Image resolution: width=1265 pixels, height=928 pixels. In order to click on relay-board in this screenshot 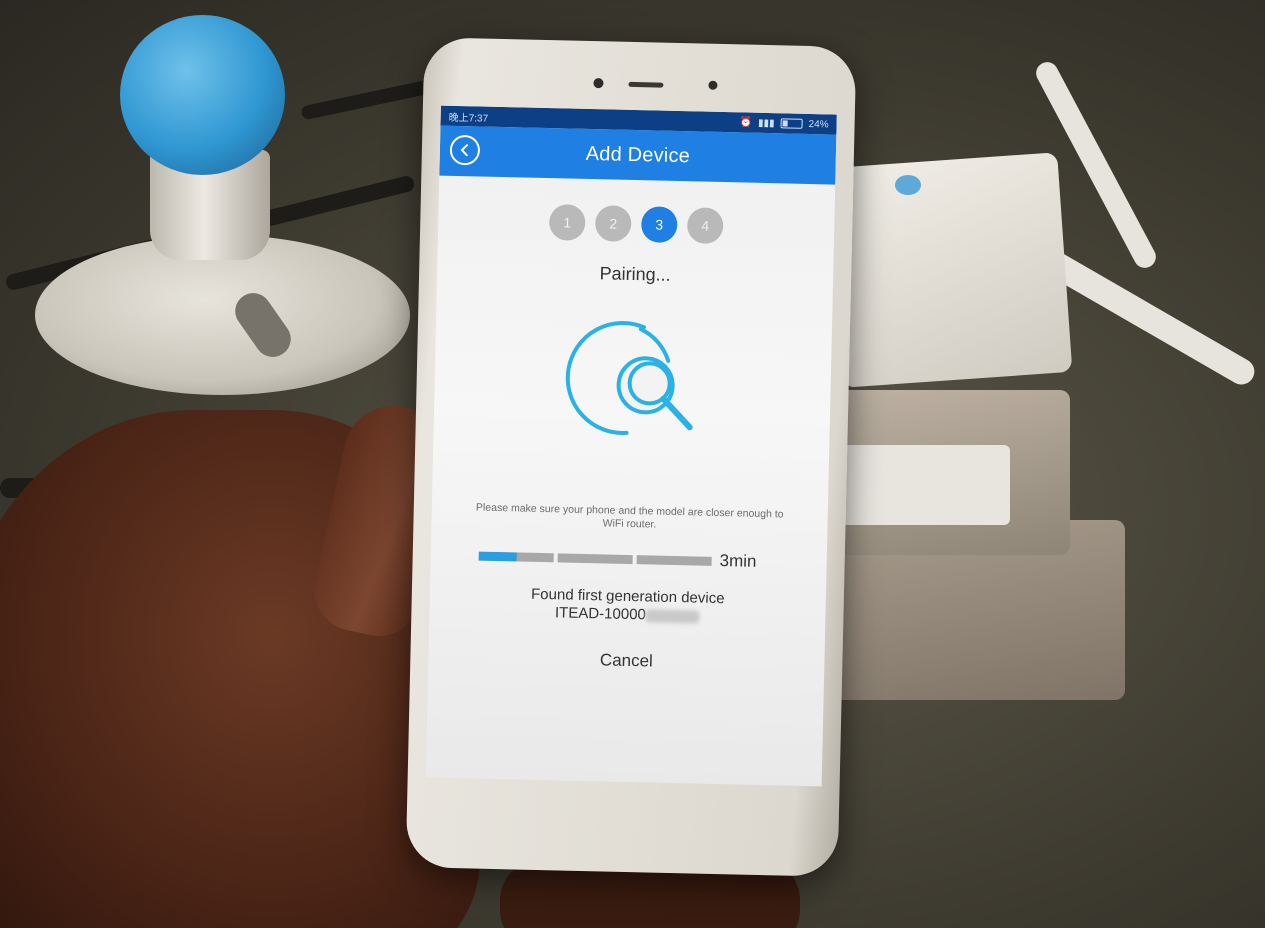, I will do `click(922, 485)`.